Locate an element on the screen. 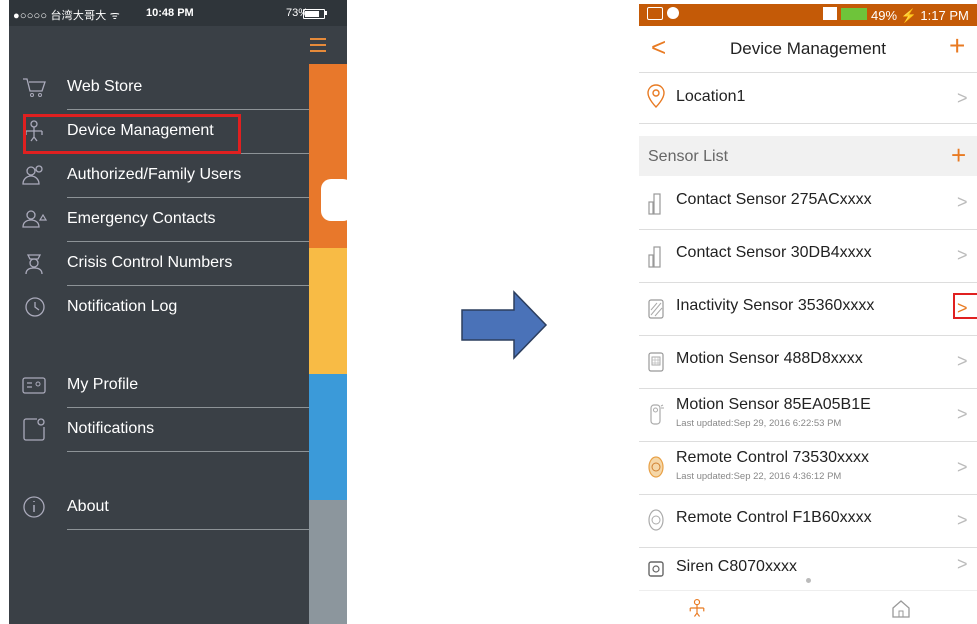 This screenshot has width=977, height=624. sensor-name: Motion Sensor 85EA05B1E is located at coordinates (773, 404).